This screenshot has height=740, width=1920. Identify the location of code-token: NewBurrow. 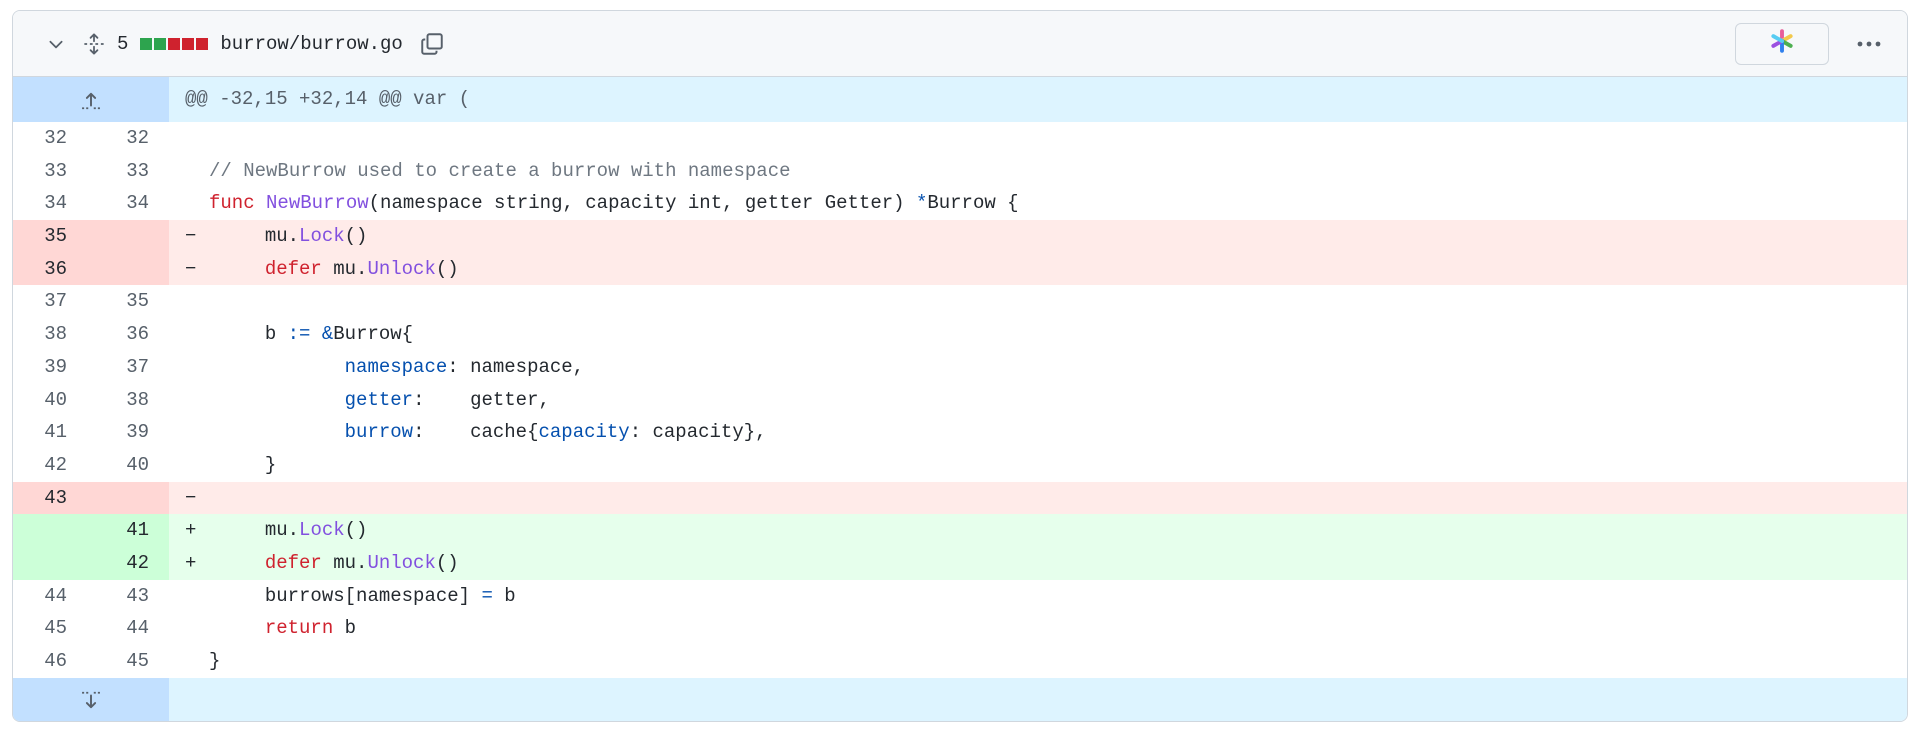
(317, 203).